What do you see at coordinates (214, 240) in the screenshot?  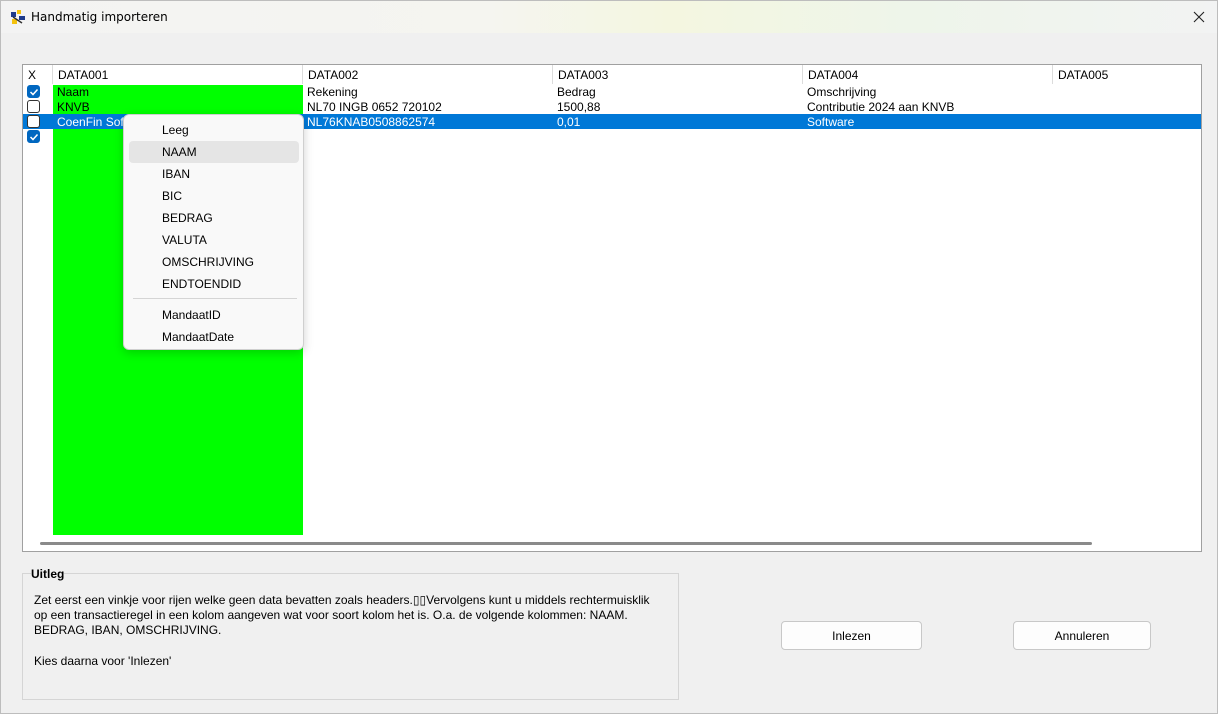 I see `menu-item-valuta: VALUTA` at bounding box center [214, 240].